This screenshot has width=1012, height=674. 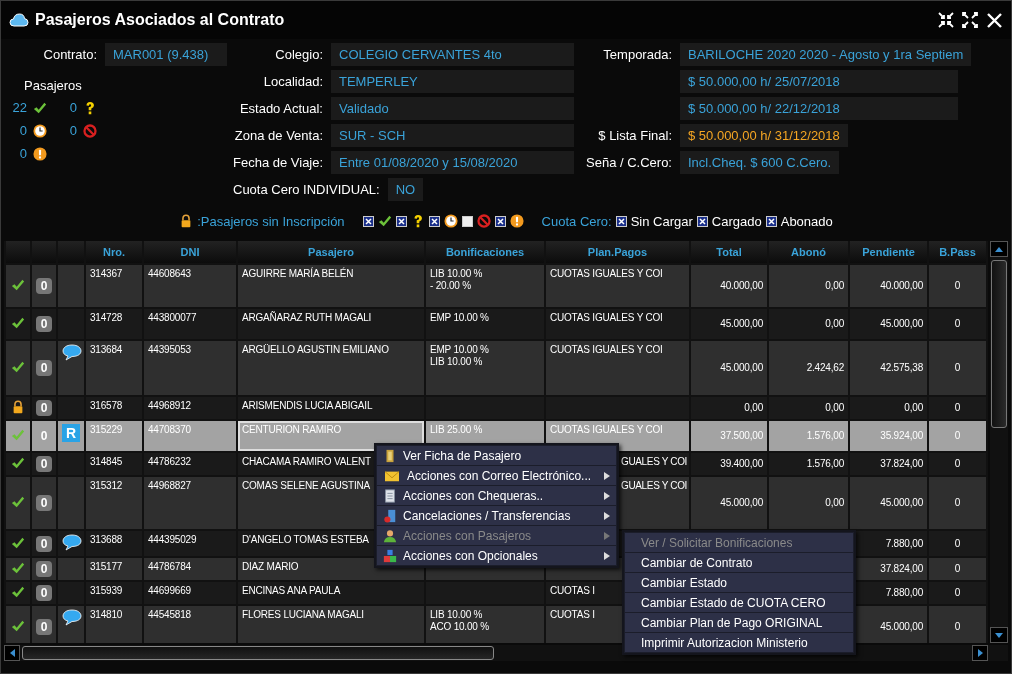 I want to click on field-label: Fecha de Viaje:, so click(x=278, y=162).